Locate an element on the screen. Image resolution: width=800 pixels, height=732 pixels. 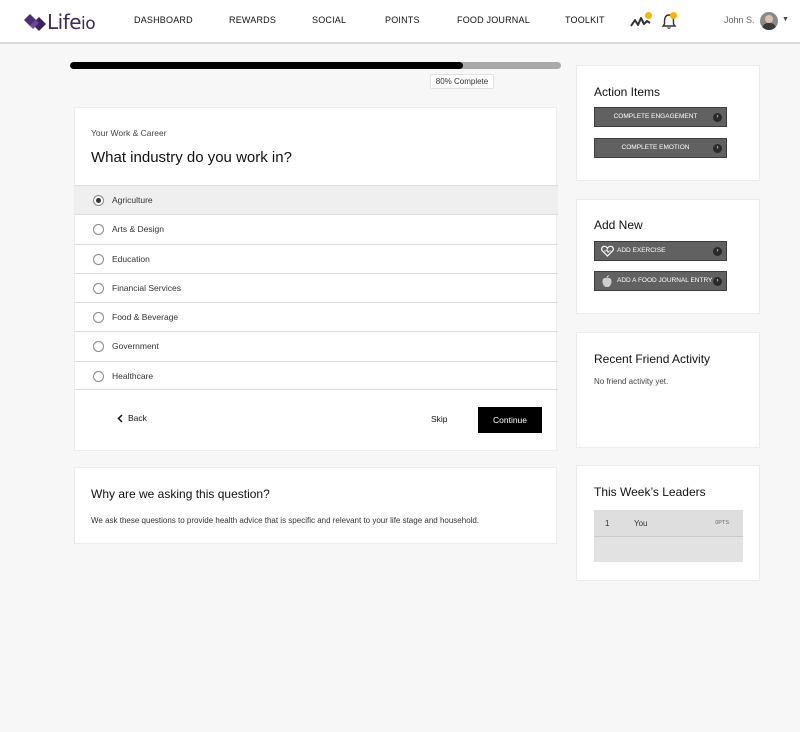
answer-option-label: Government is located at coordinates (135, 346).